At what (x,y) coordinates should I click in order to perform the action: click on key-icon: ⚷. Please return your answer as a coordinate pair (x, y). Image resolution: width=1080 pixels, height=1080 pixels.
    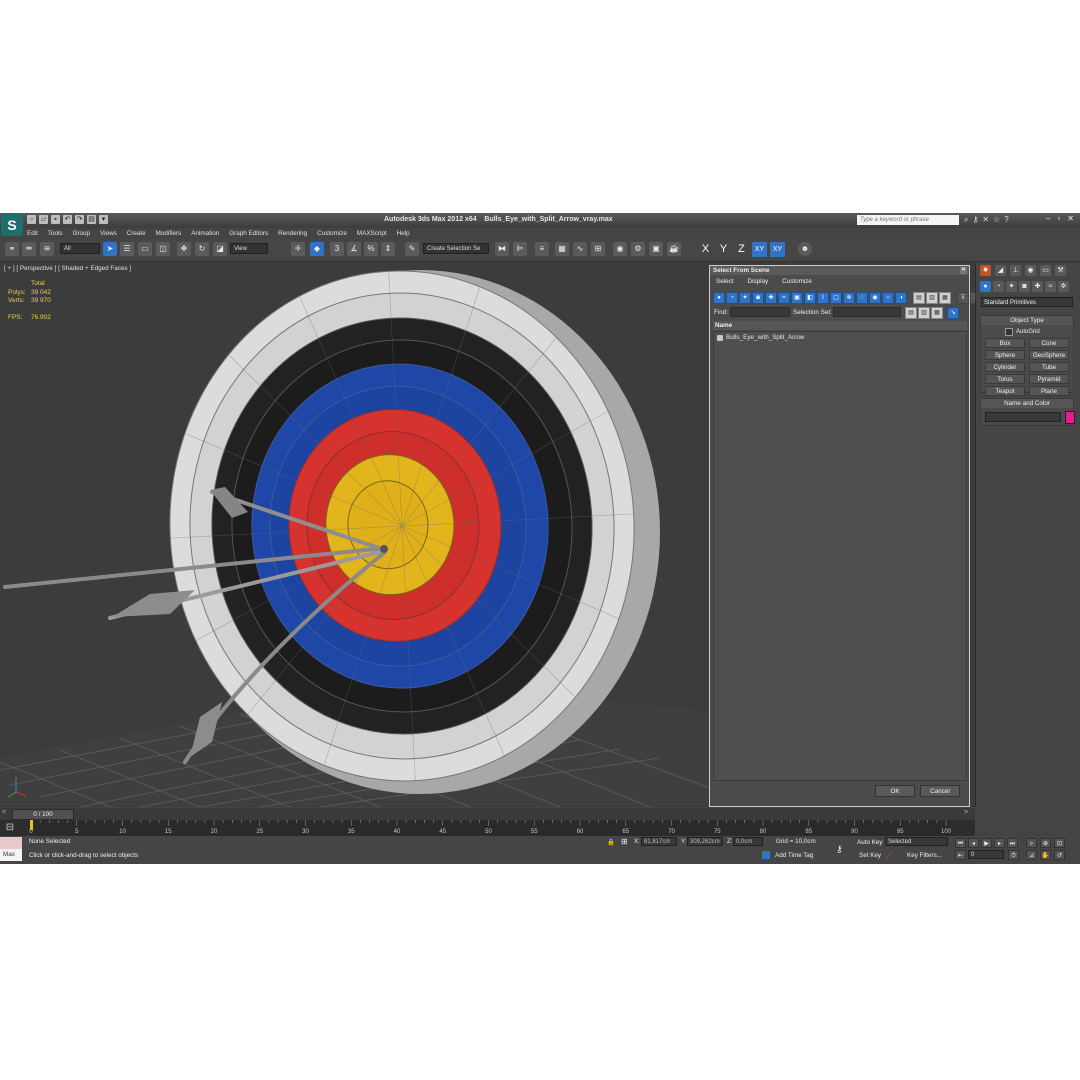
    Looking at the image, I should click on (975, 220).